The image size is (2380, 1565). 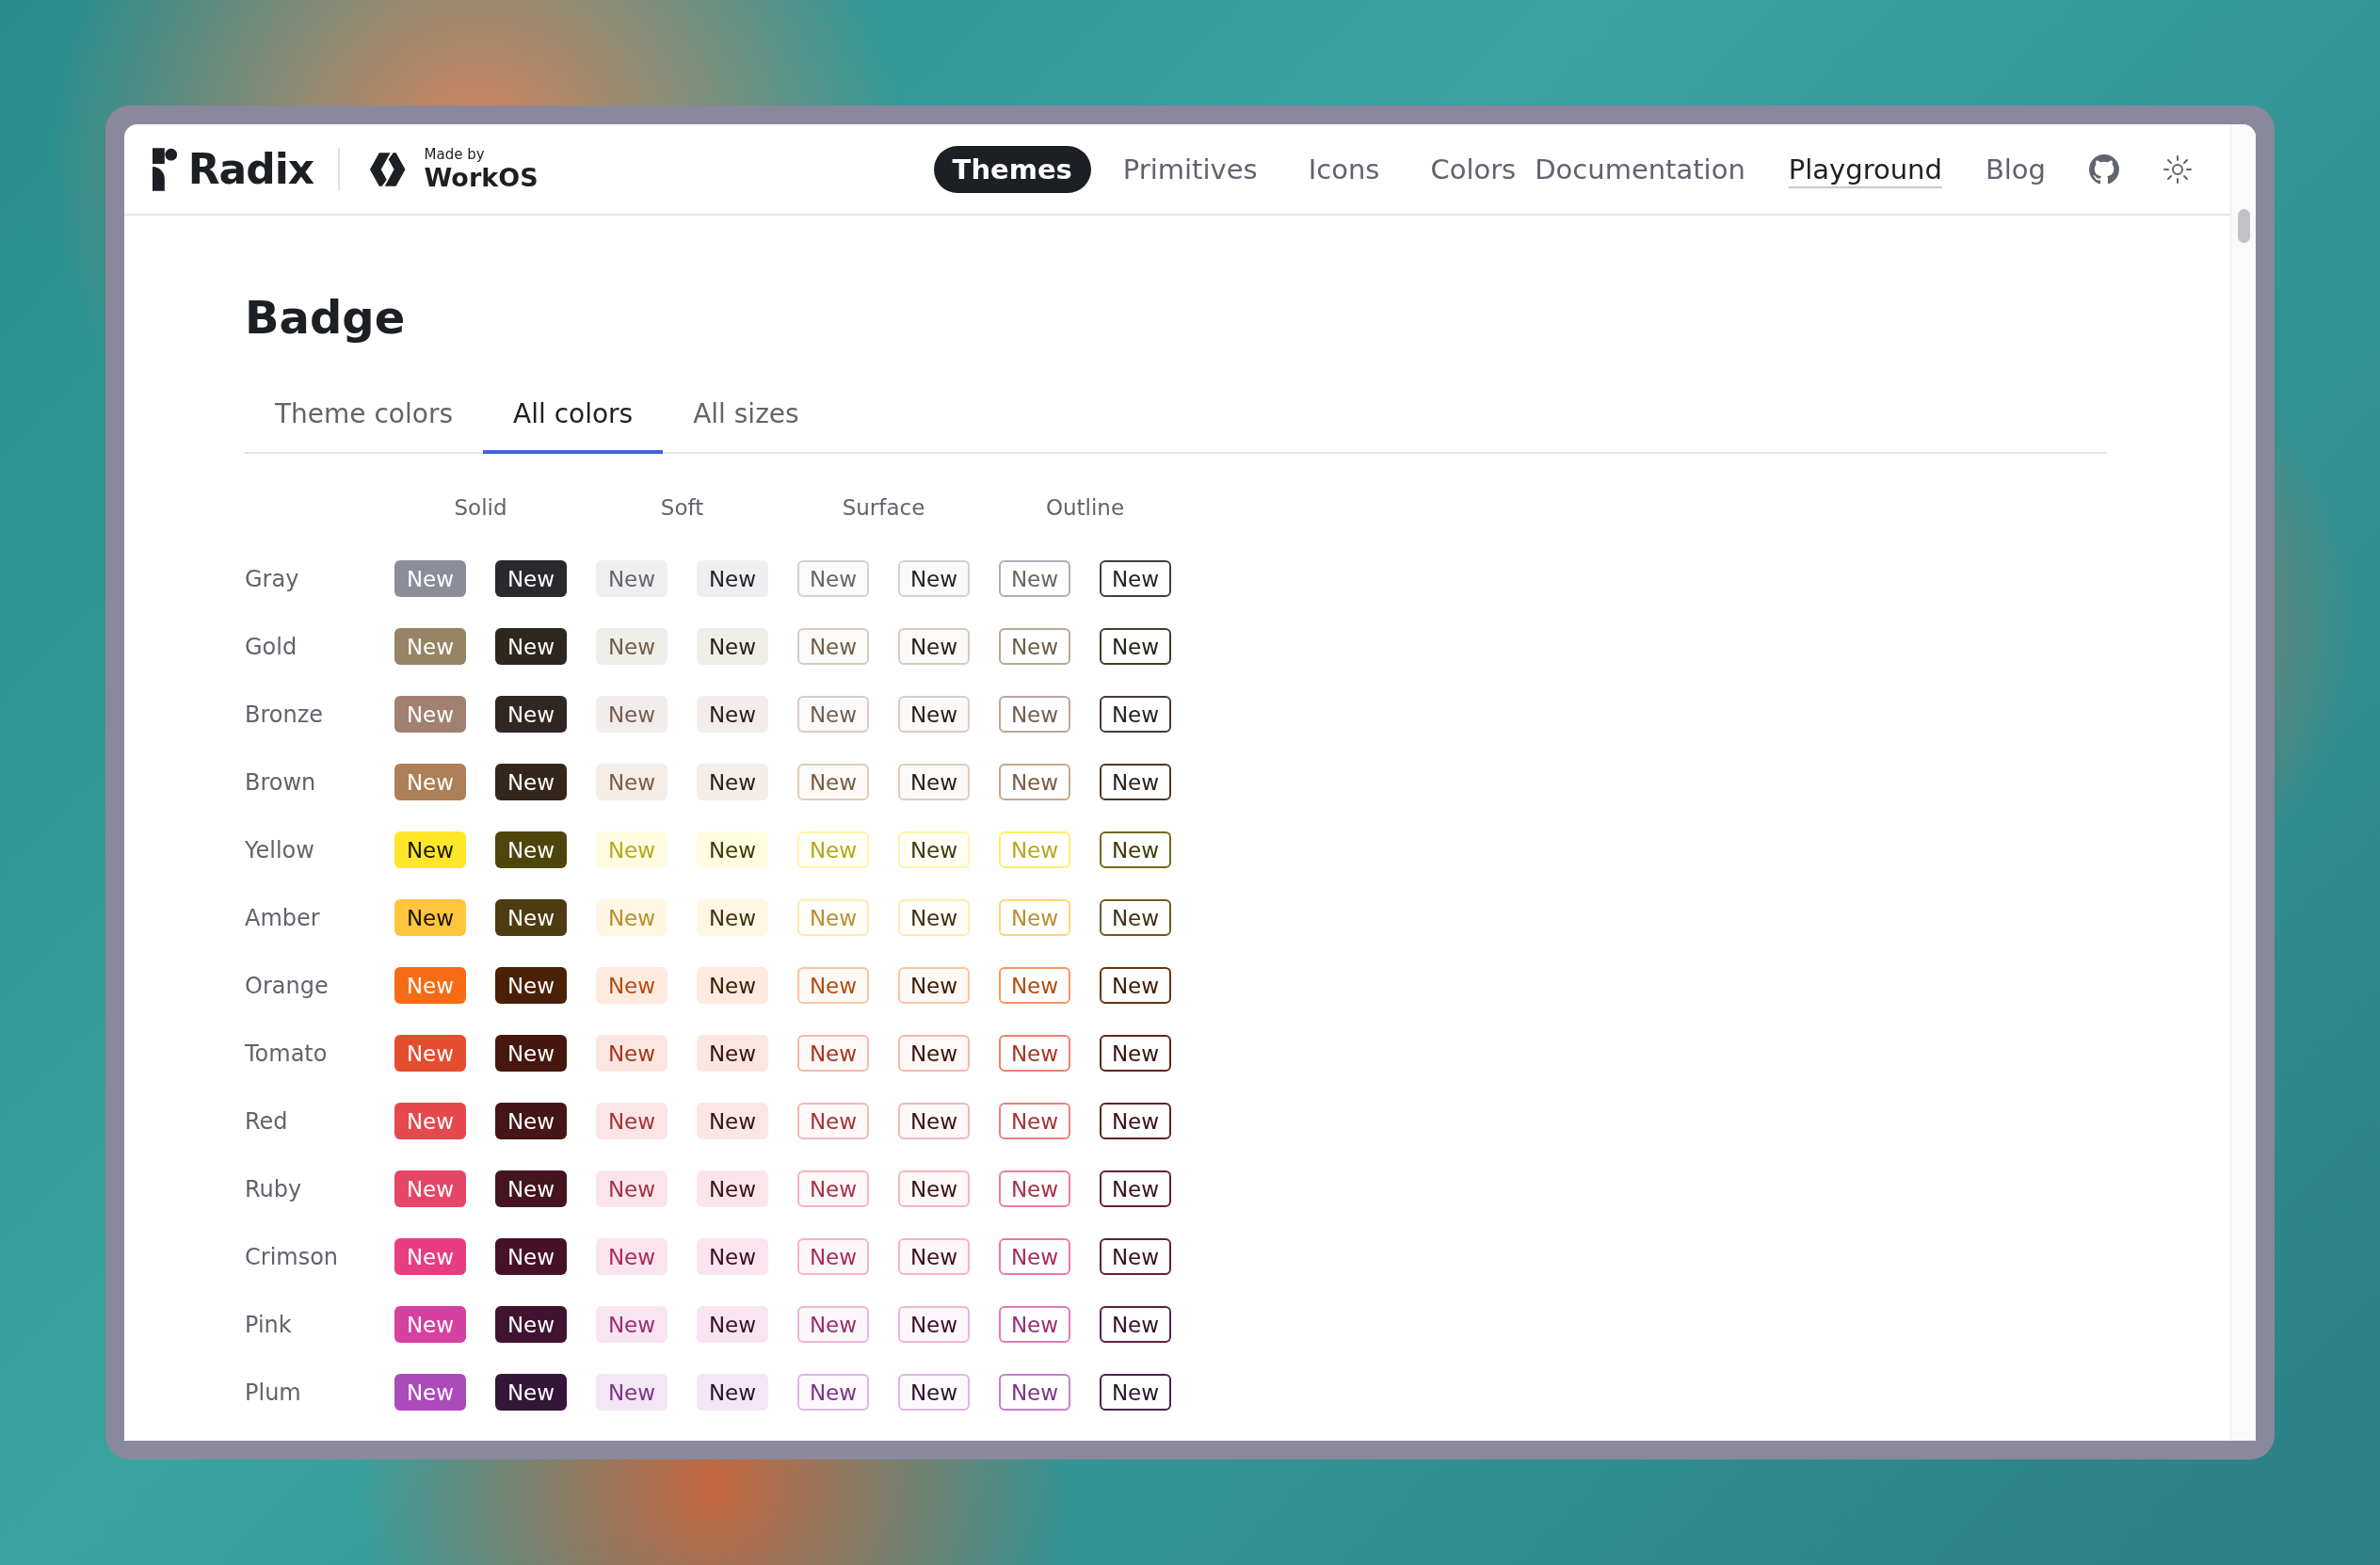 What do you see at coordinates (272, 578) in the screenshot?
I see `row-label: Gray` at bounding box center [272, 578].